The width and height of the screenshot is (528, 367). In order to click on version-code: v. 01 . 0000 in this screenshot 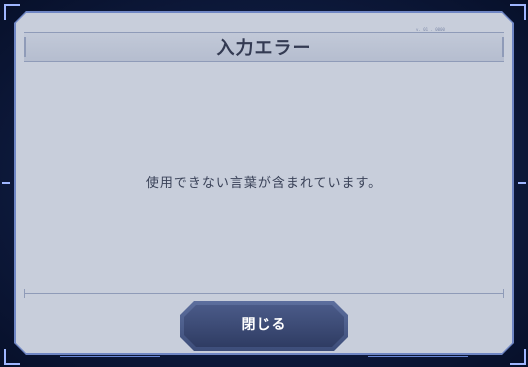, I will do `click(430, 29)`.